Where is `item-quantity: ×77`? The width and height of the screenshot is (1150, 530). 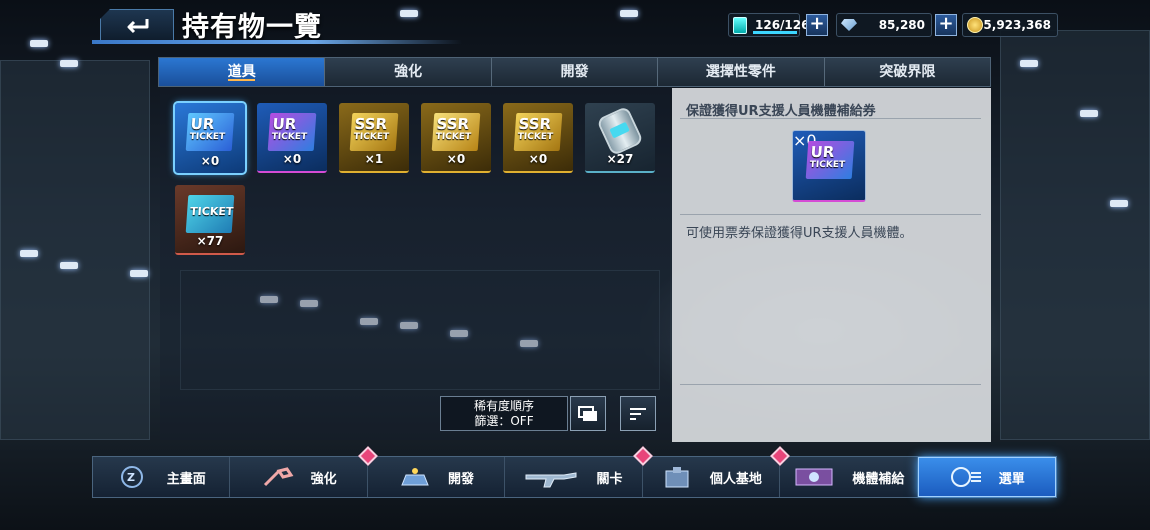
item-quantity: ×77 is located at coordinates (210, 241).